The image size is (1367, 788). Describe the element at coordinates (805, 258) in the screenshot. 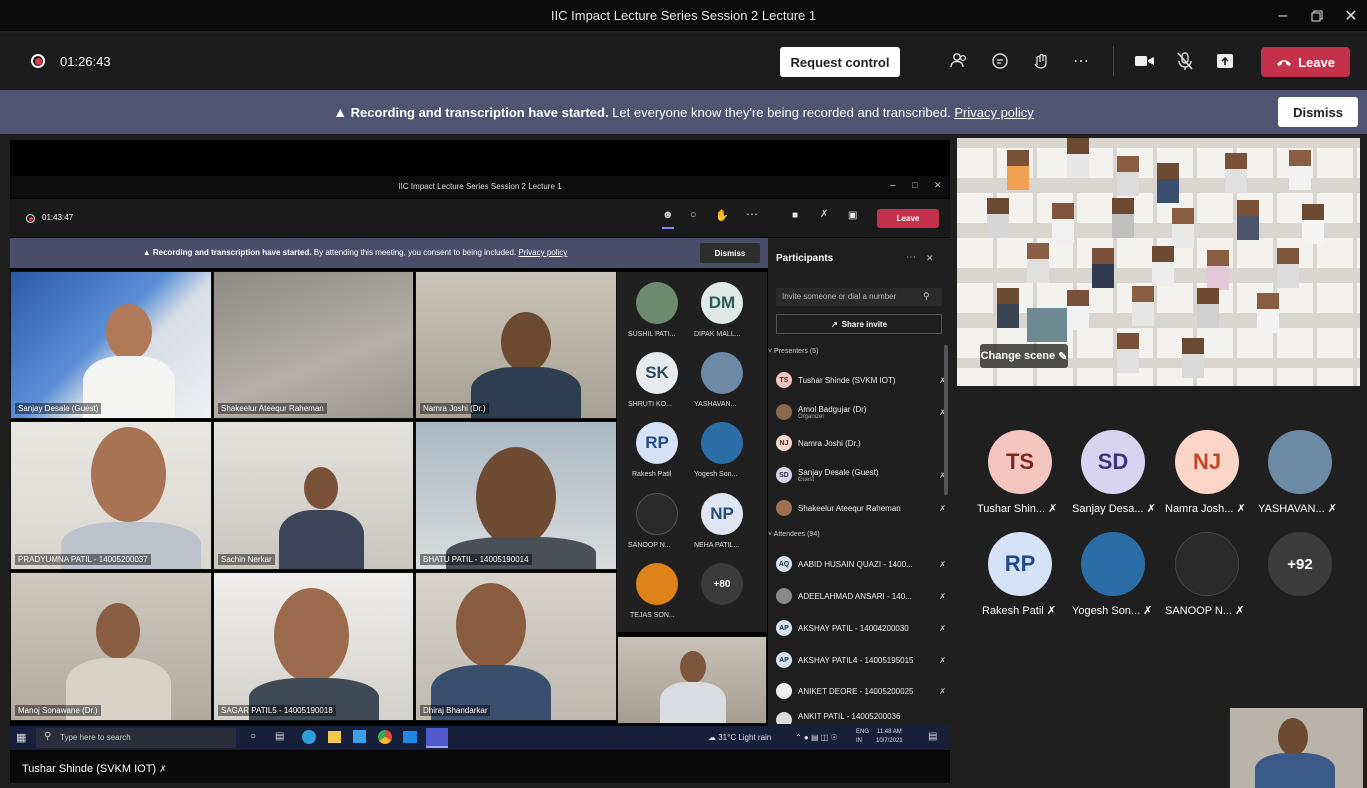

I see `participants-header: Participants` at that location.